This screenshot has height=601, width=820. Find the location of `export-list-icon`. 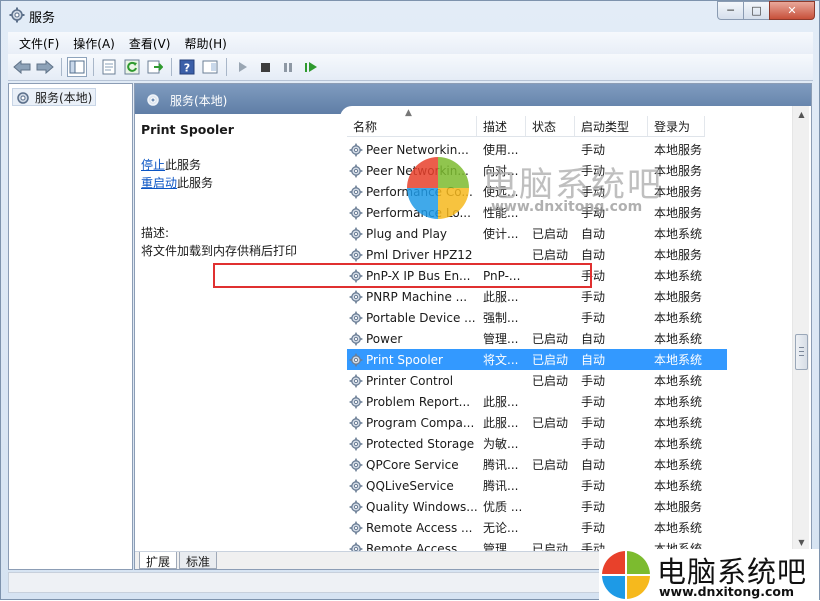

export-list-icon is located at coordinates (155, 67).